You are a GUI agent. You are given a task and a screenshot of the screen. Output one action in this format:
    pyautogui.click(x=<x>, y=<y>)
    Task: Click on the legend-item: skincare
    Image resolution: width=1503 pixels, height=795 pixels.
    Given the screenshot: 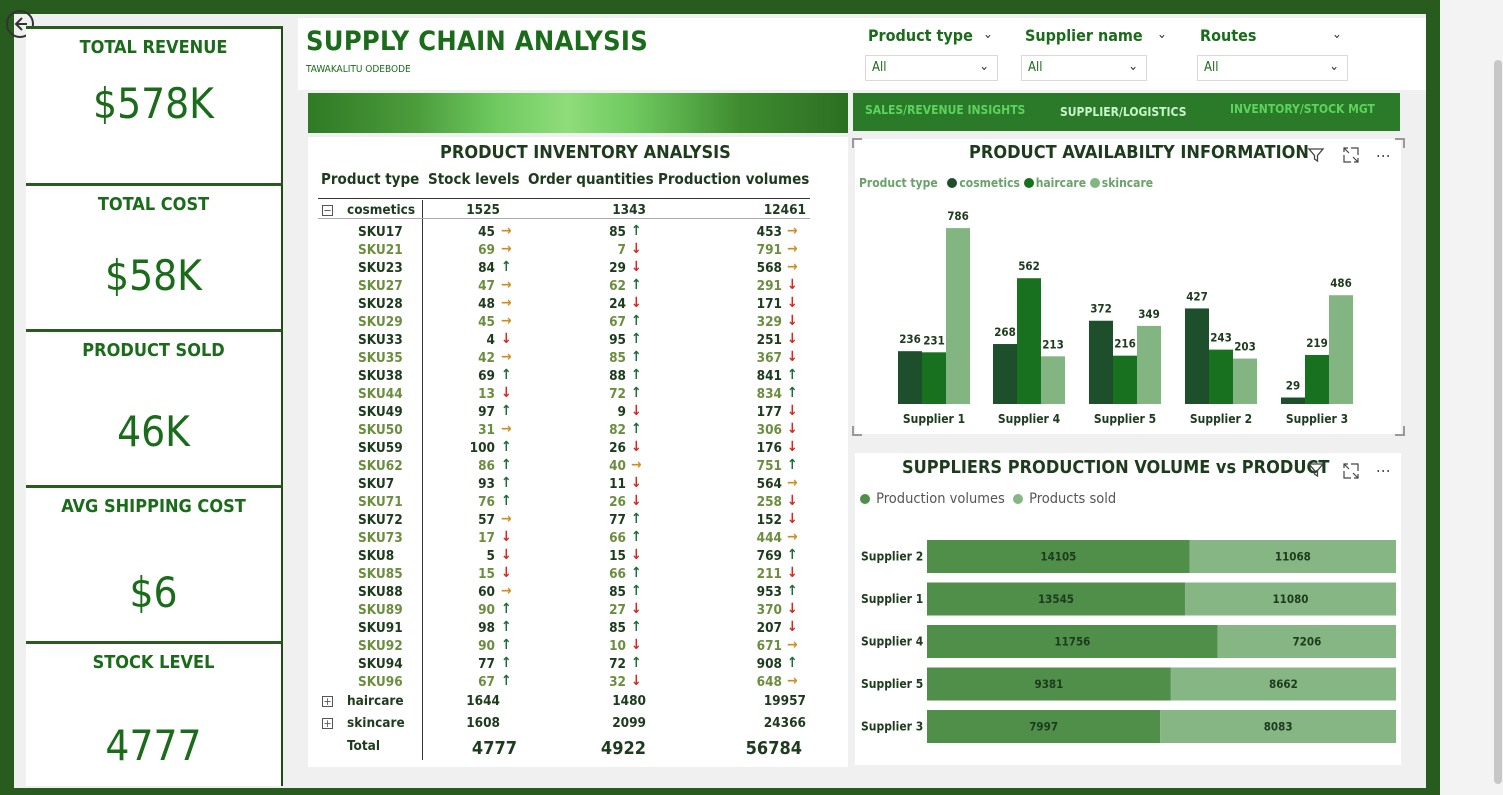 What is the action you would take?
    pyautogui.click(x=1121, y=183)
    